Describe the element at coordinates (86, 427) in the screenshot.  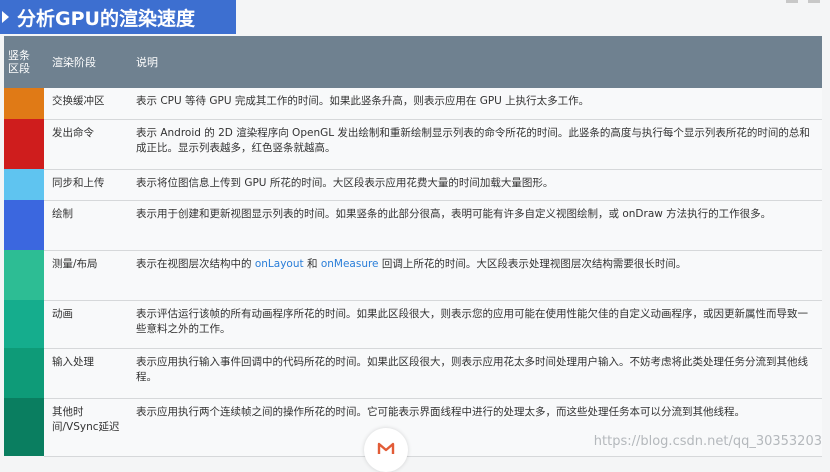
I see `stage-name: 其他时间/VSync延迟` at that location.